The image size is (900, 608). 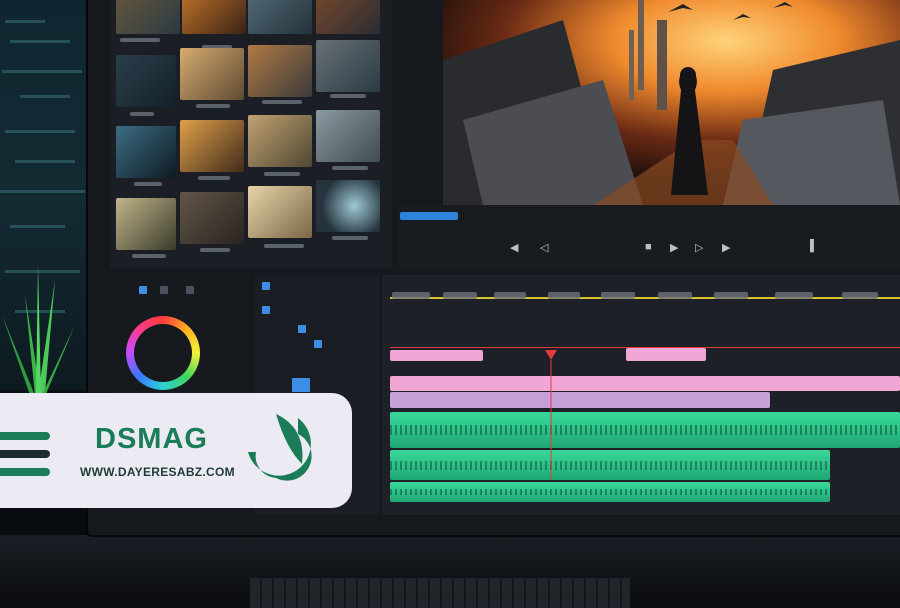 I want to click on brand-url: WWW.DAYERESABZ.COM, so click(x=157, y=472).